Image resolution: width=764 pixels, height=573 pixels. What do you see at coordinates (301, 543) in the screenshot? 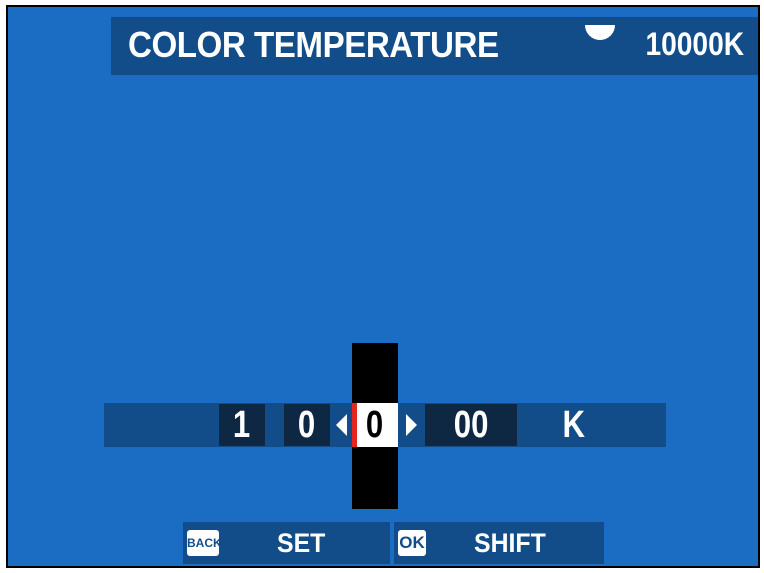
I see `set-button-label: SET` at bounding box center [301, 543].